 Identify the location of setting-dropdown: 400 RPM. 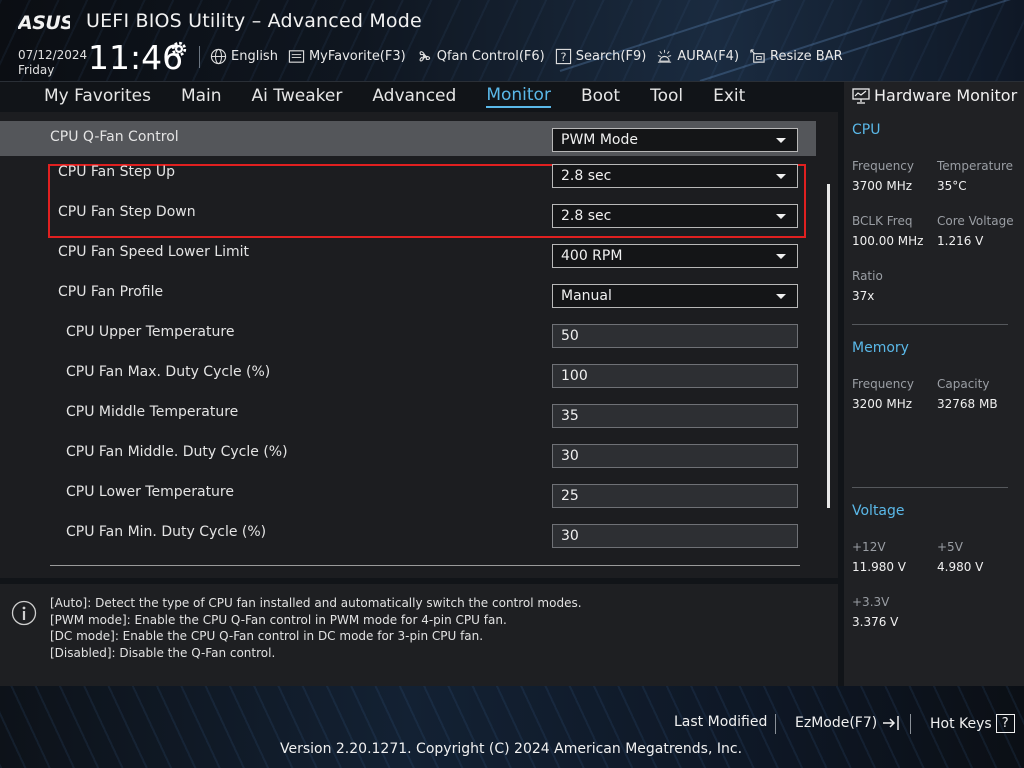
(675, 256).